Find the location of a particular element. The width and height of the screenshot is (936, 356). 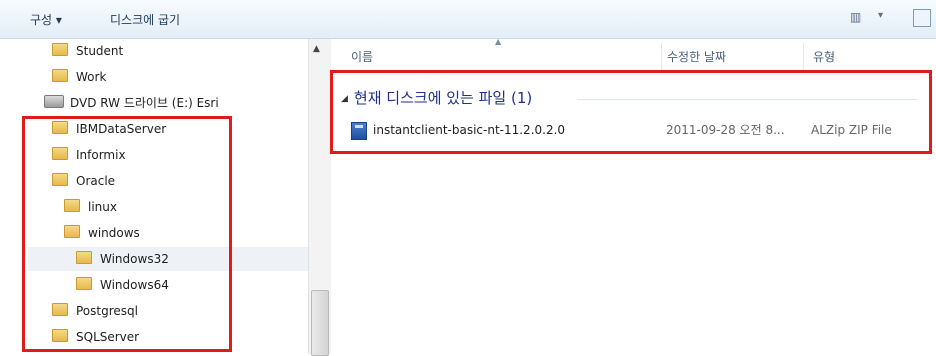

sort-ascending-icon: ▲ is located at coordinates (498, 41).